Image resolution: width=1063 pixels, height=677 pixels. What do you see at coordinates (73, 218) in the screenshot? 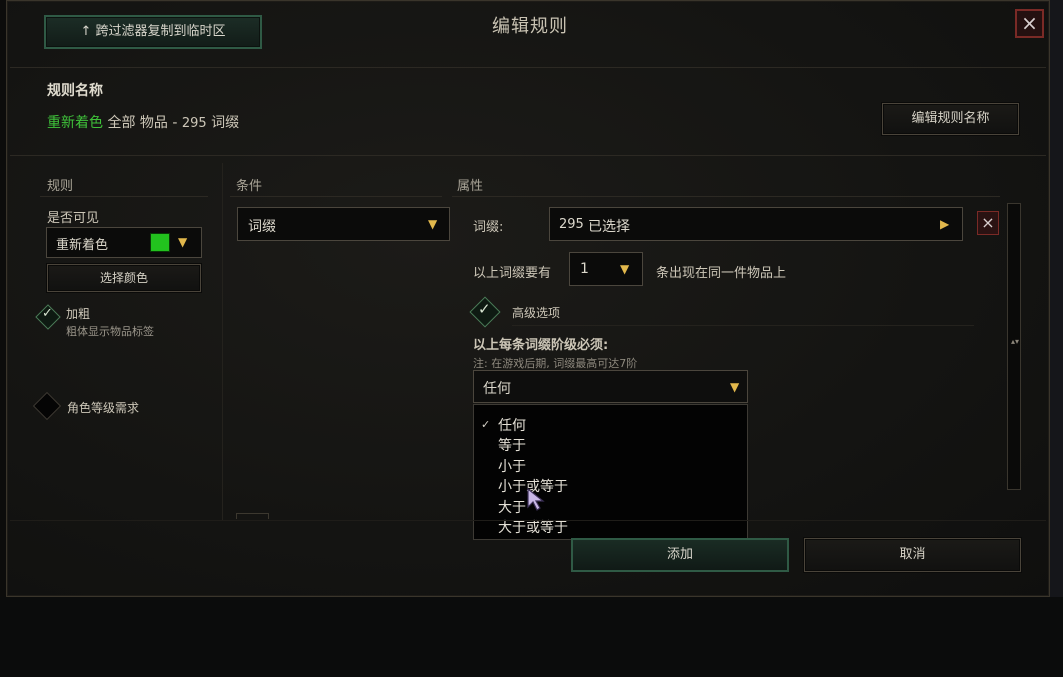
I see `visible-label: 是否可见` at bounding box center [73, 218].